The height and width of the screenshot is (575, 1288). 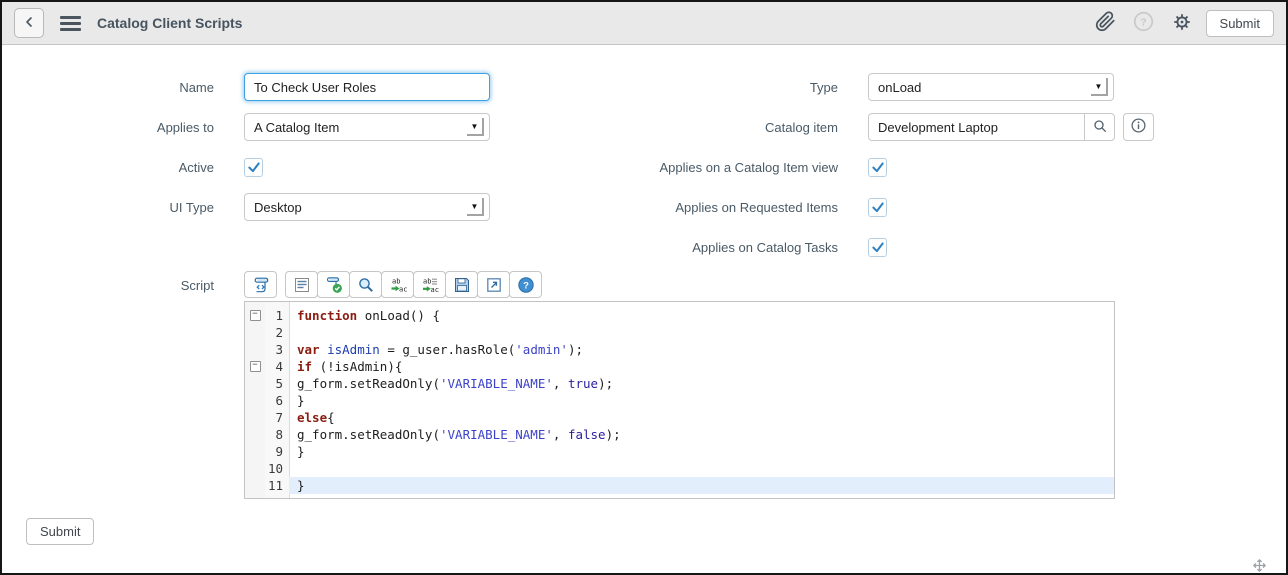 What do you see at coordinates (701, 349) in the screenshot?
I see `code-text: var isAdmin = g_user.hasRole('admin');` at bounding box center [701, 349].